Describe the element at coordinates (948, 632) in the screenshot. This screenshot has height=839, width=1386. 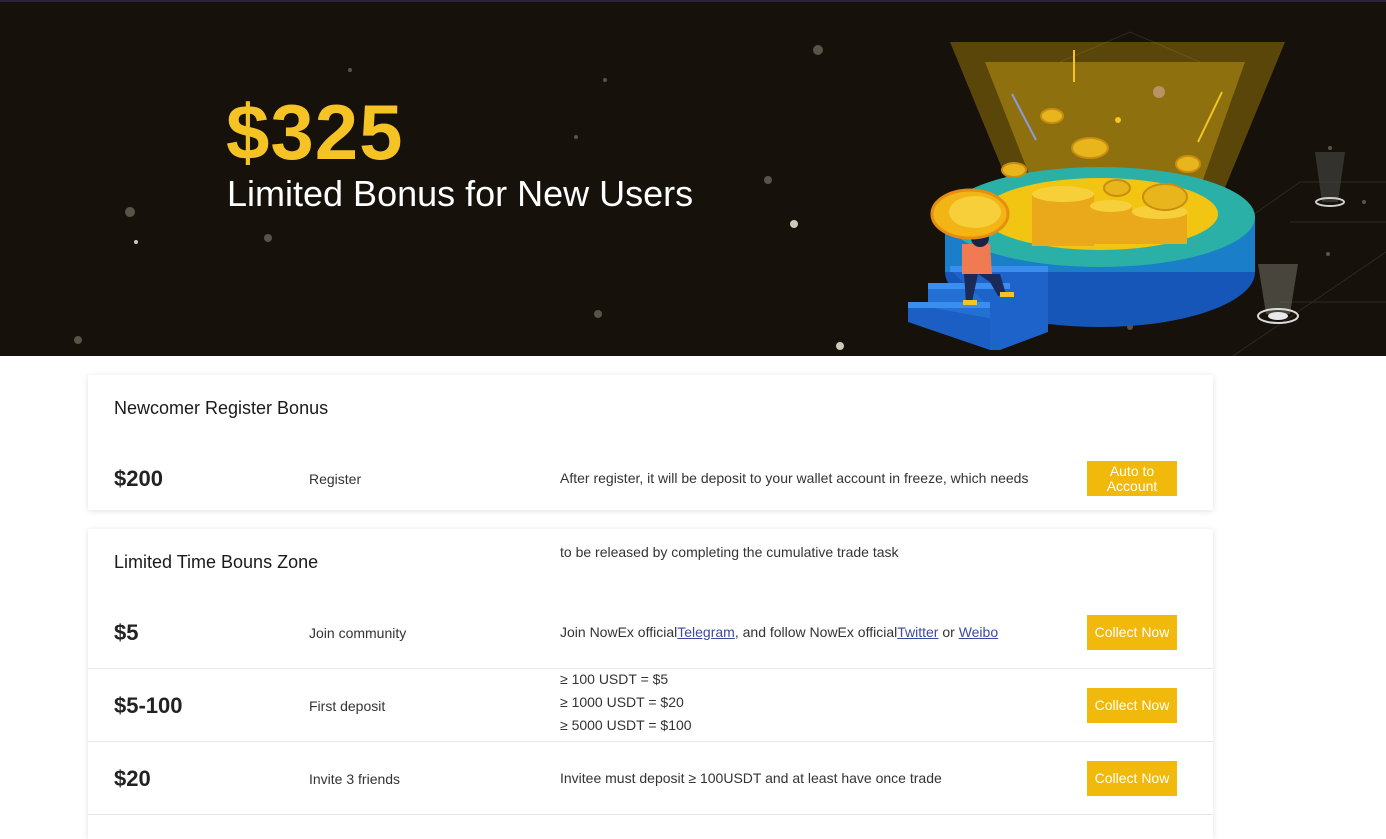
I see `desc-text: or` at that location.